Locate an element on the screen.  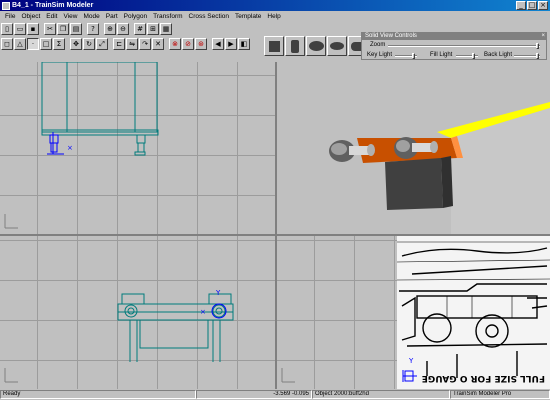
redo-icon: ↷ is located at coordinates (145, 44).